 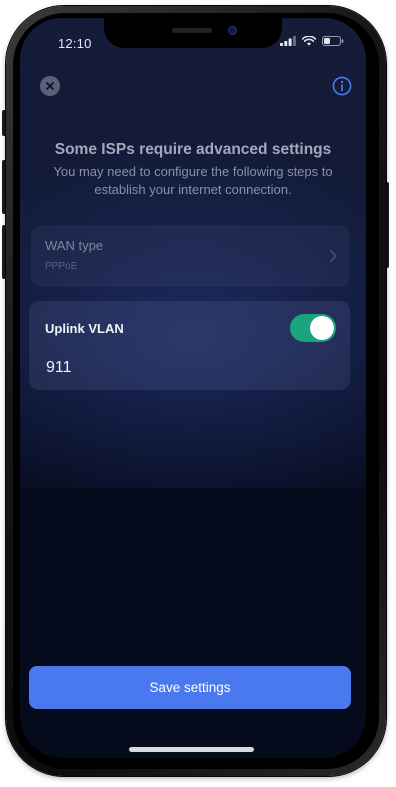 What do you see at coordinates (190, 256) in the screenshot?
I see `wan-type-row: WAN type PPPoE` at bounding box center [190, 256].